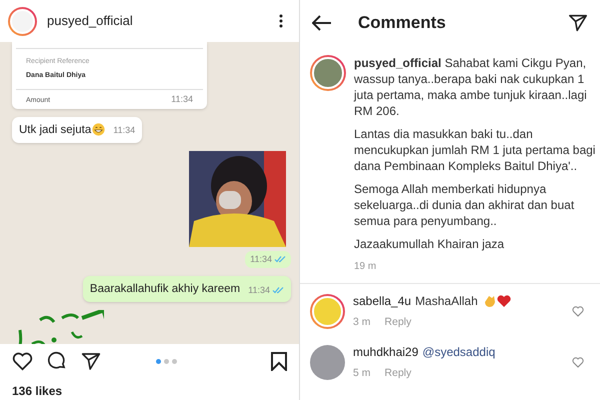 This screenshot has height=400, width=600. I want to click on comment-username: muhdkhai29, so click(385, 351).